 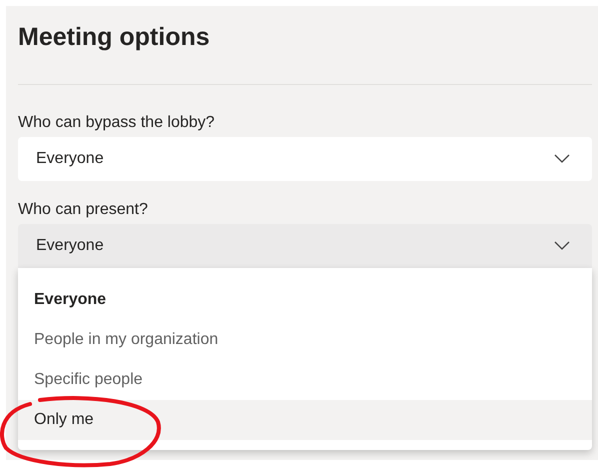 I want to click on menu-option: Everyone, so click(x=305, y=300).